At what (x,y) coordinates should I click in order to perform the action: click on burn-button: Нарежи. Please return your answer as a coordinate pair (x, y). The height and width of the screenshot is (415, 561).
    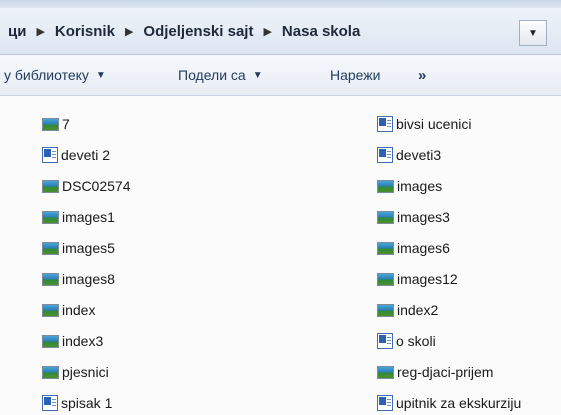
    Looking at the image, I should click on (355, 75).